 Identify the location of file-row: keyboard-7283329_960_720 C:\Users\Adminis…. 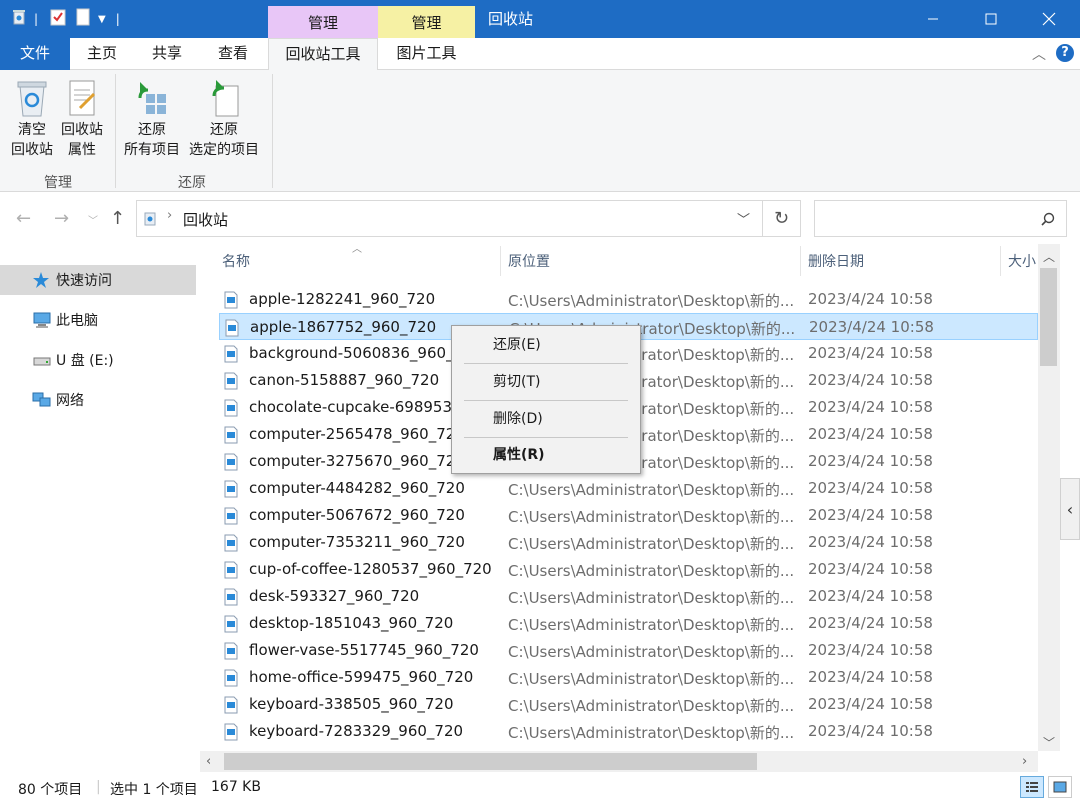
(628, 731).